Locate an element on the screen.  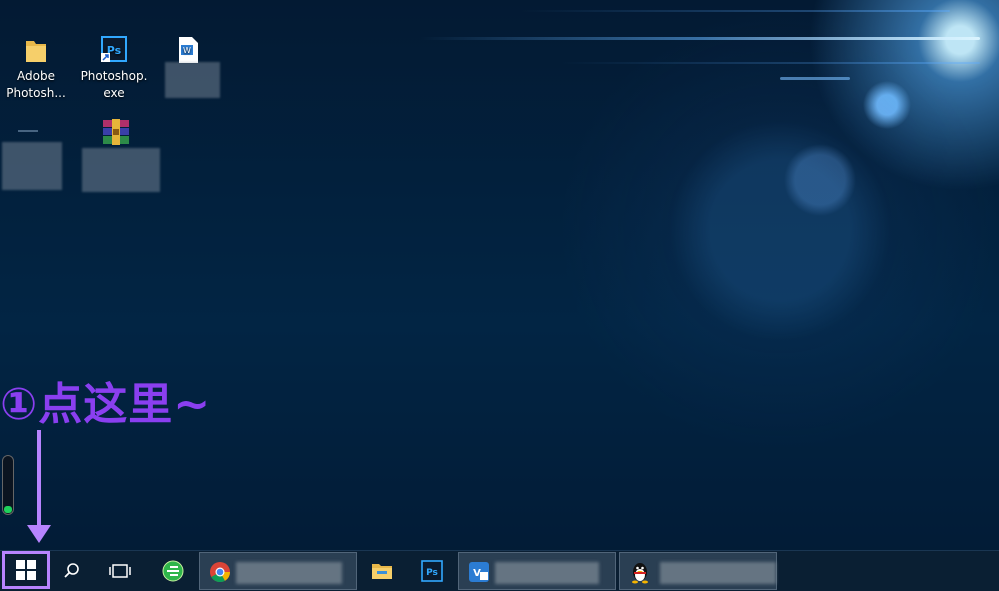
app-icon: V is located at coordinates (479, 572).